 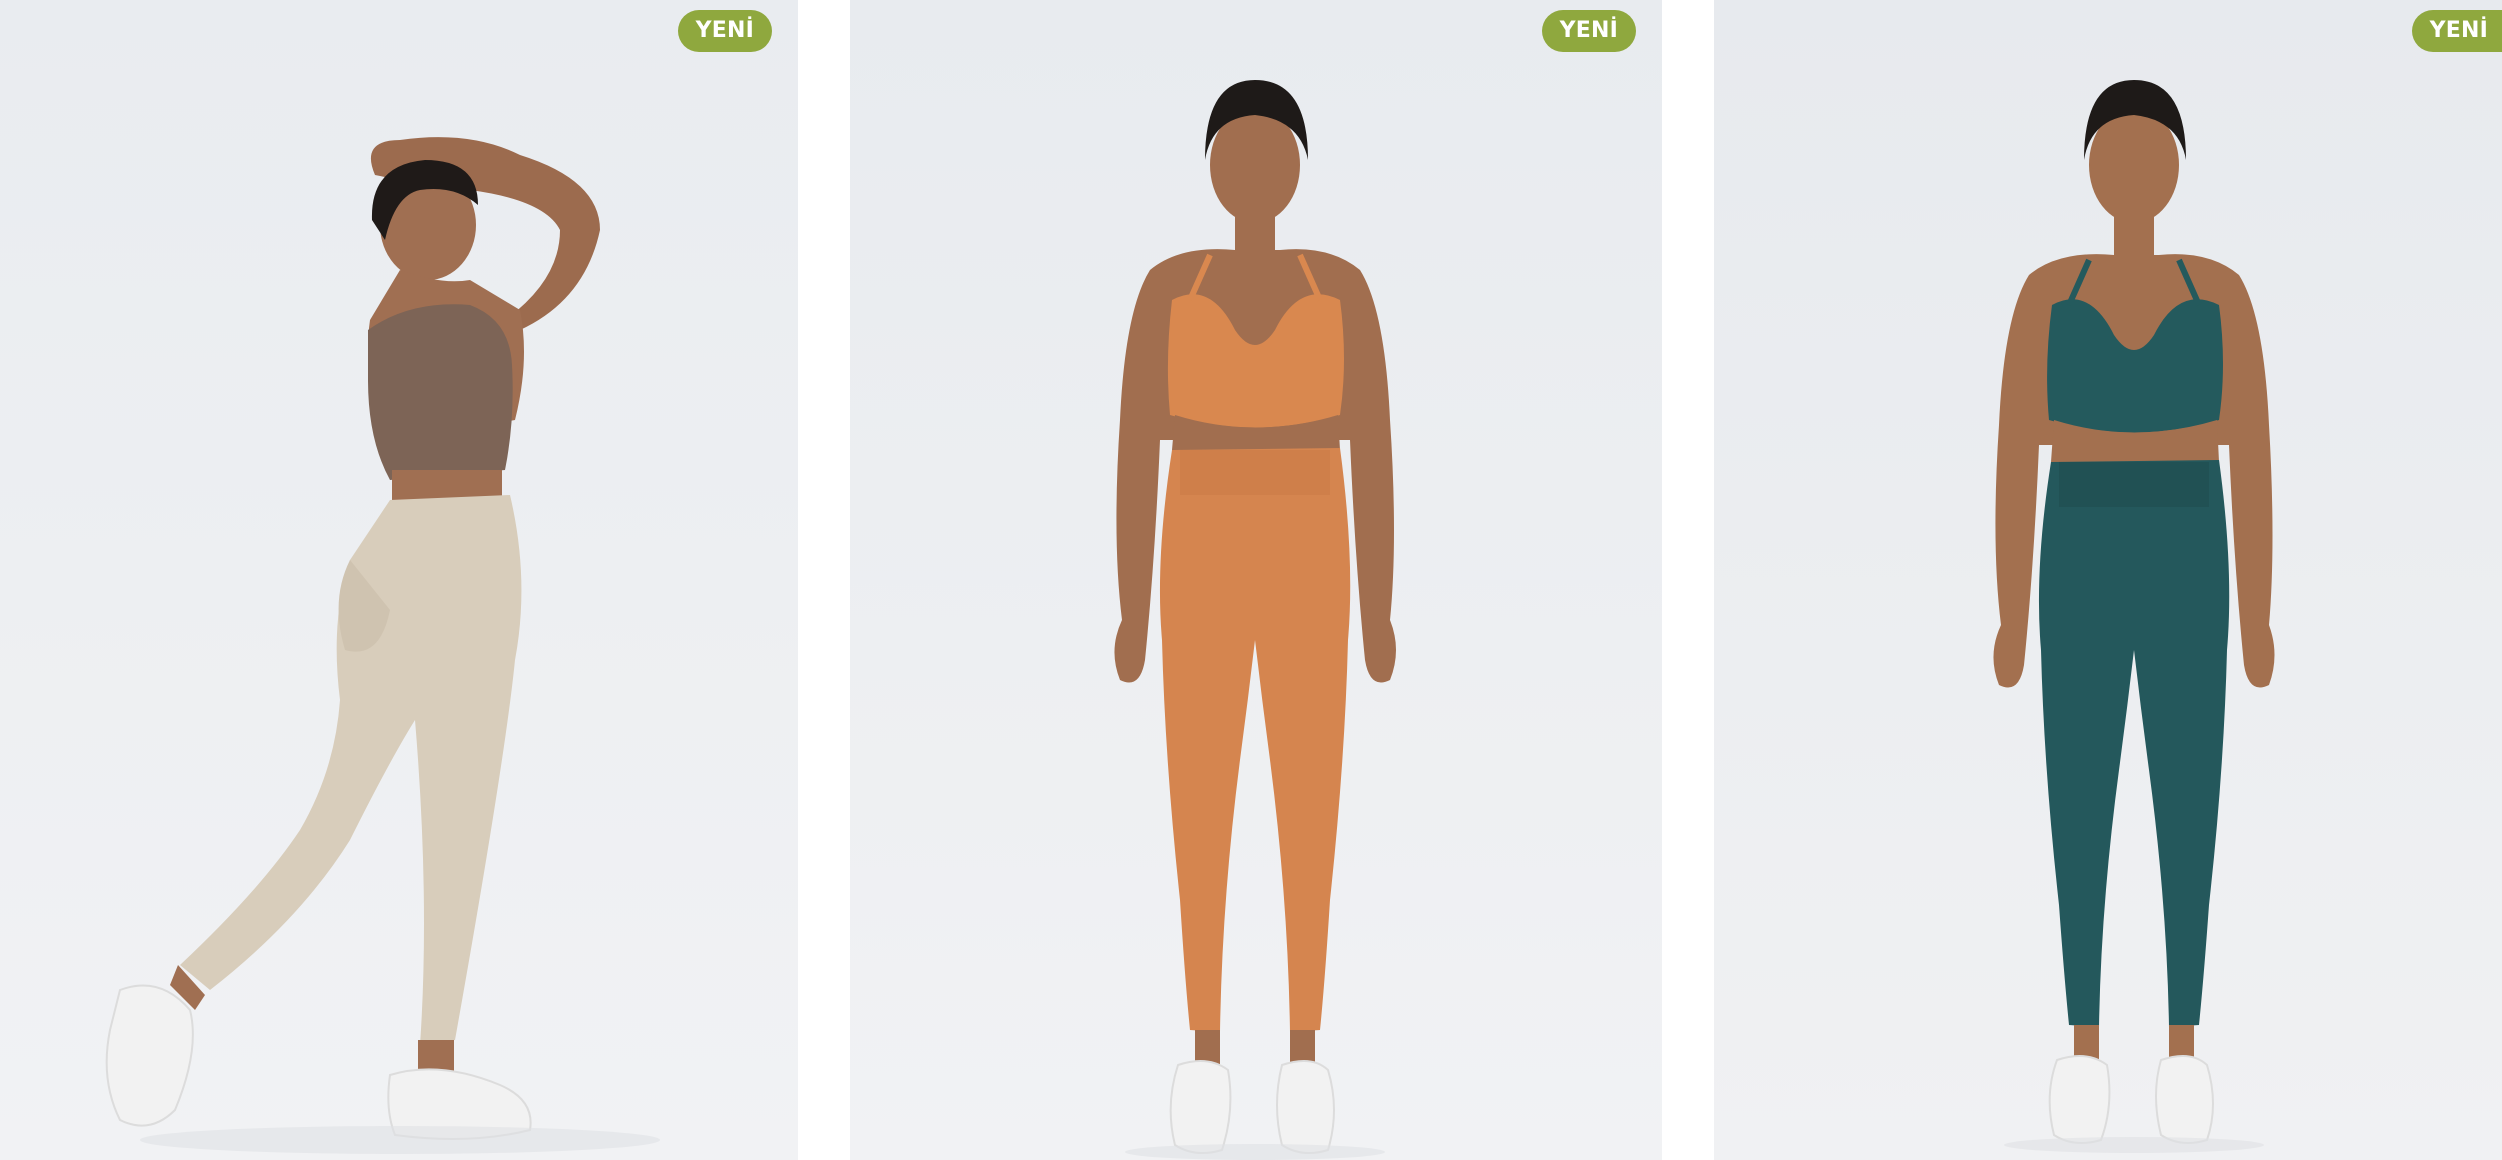 What do you see at coordinates (440, 392) in the screenshot?
I see `top-garment` at bounding box center [440, 392].